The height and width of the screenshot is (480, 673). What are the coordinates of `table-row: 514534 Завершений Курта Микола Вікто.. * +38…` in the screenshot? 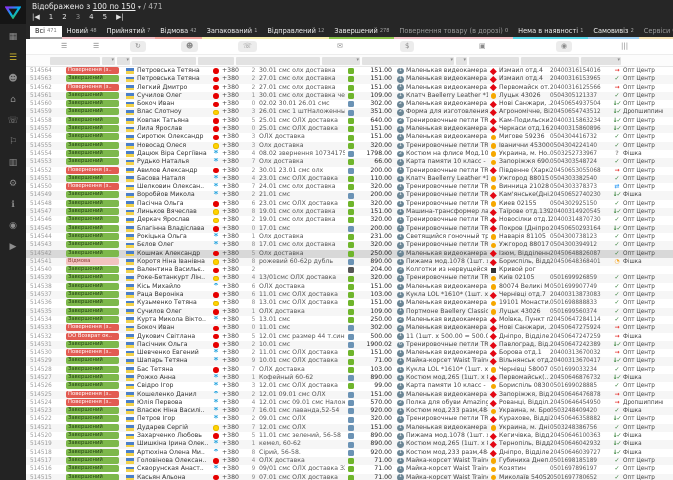 It's located at (349, 319).